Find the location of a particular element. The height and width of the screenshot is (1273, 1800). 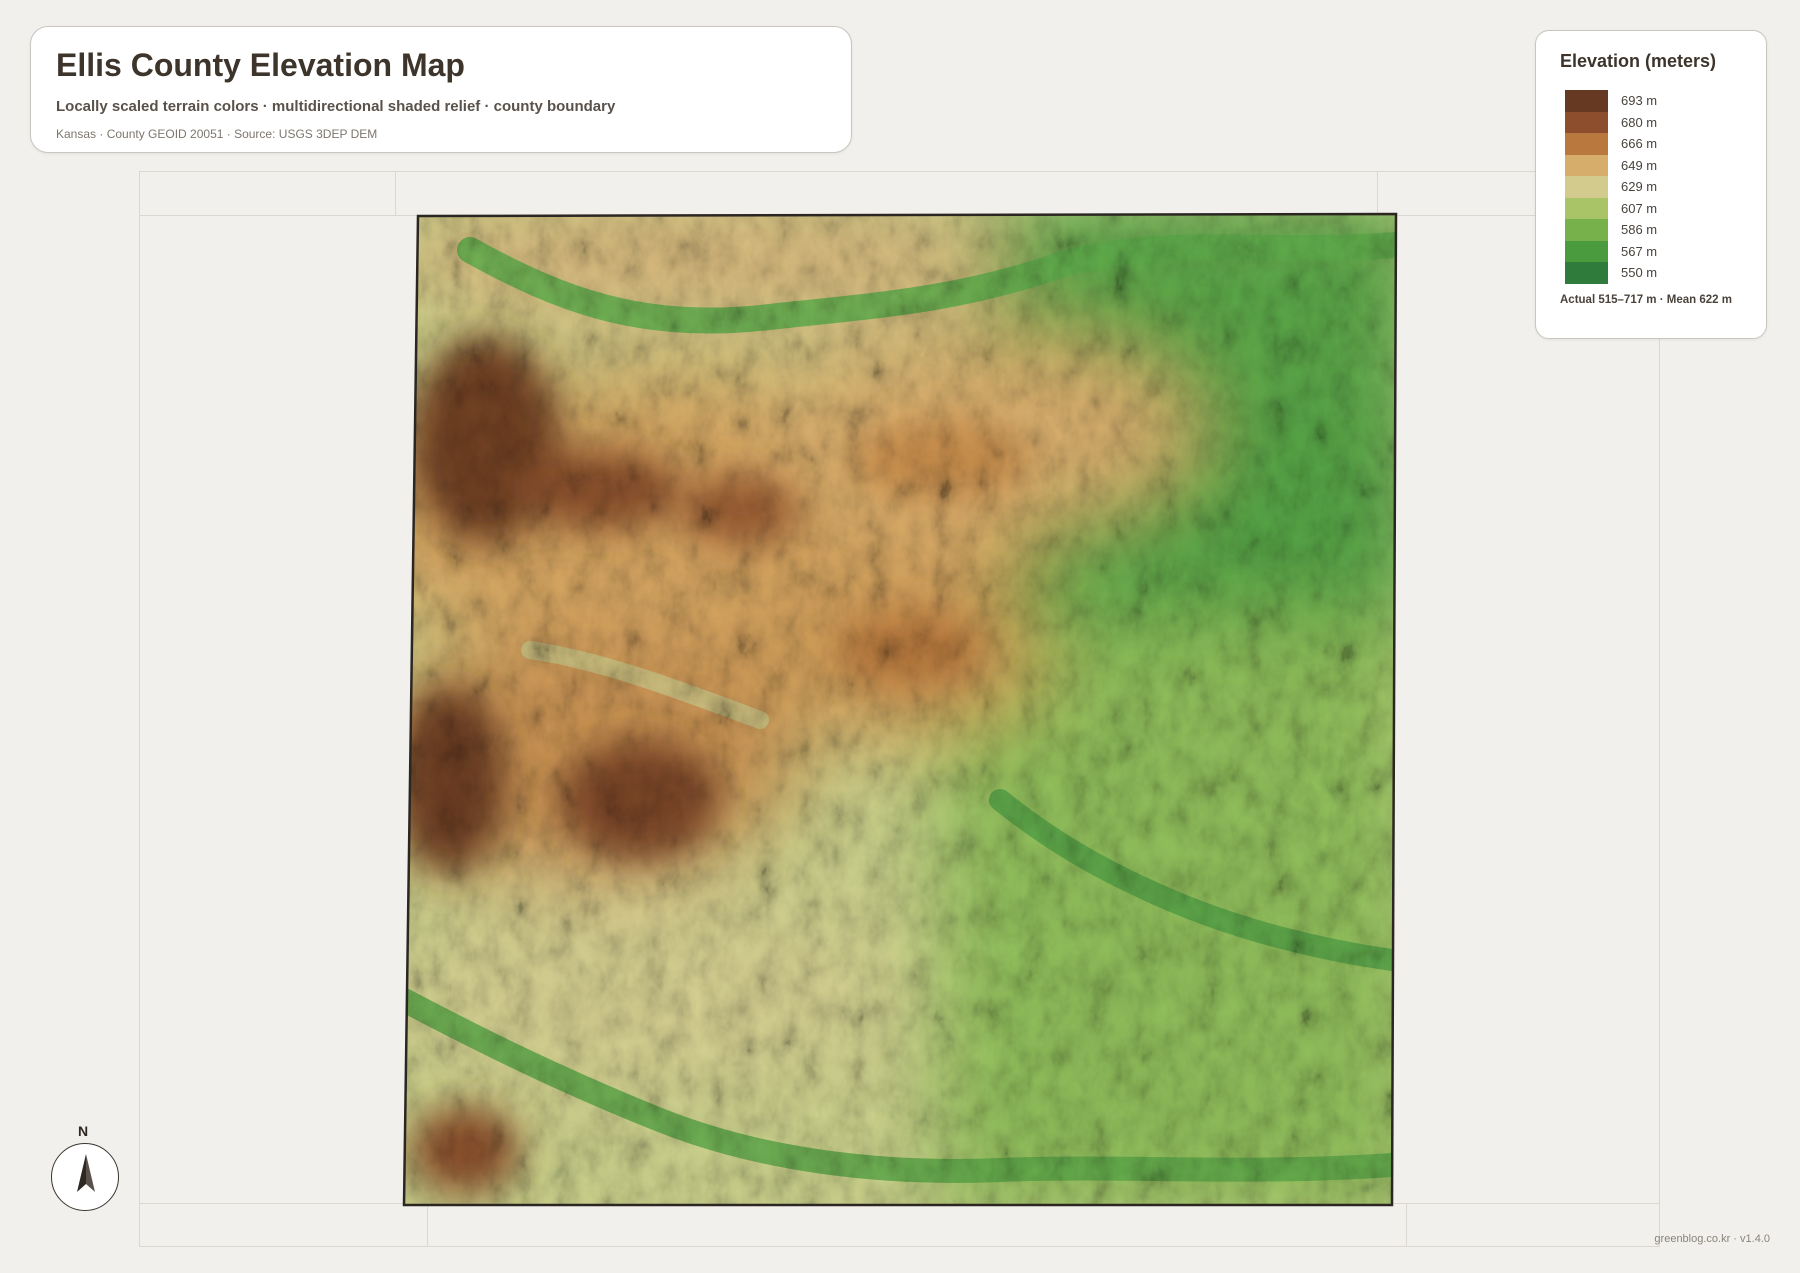

legend-label: 607 m is located at coordinates (1639, 208).